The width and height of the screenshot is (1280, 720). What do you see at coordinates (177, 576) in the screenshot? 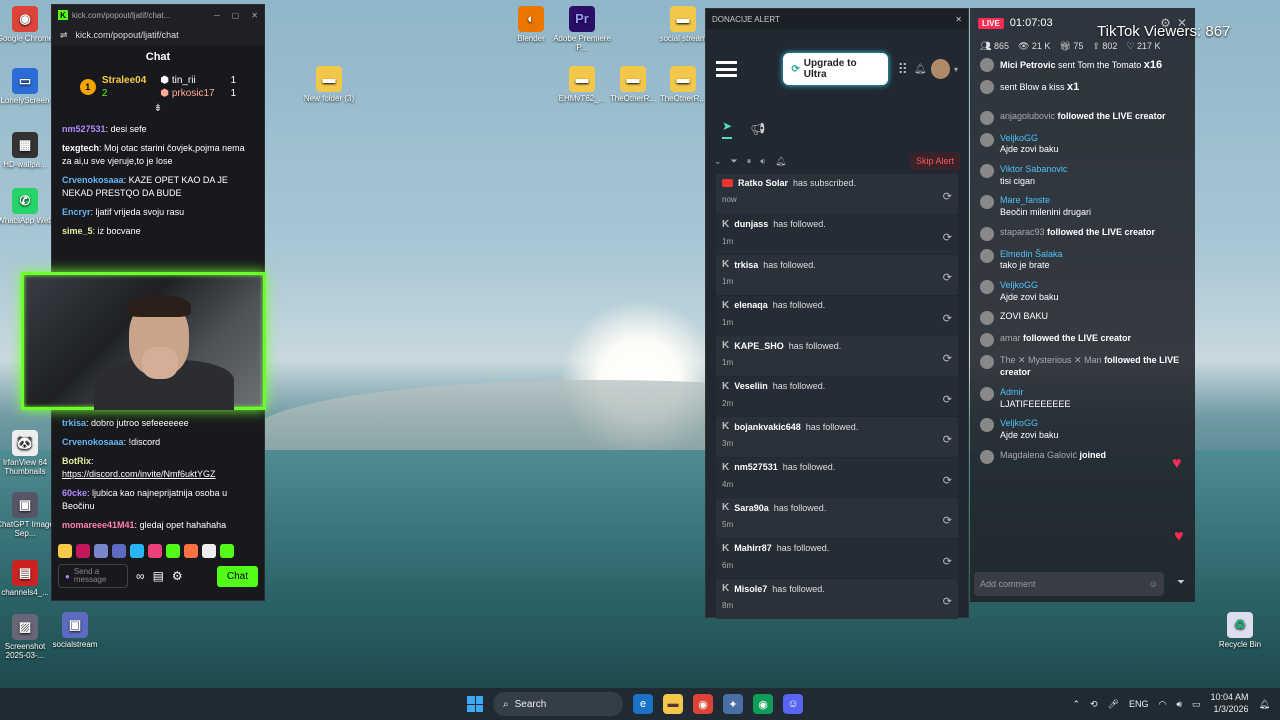
I see `settings-gear-icon: ⚙` at bounding box center [177, 576].